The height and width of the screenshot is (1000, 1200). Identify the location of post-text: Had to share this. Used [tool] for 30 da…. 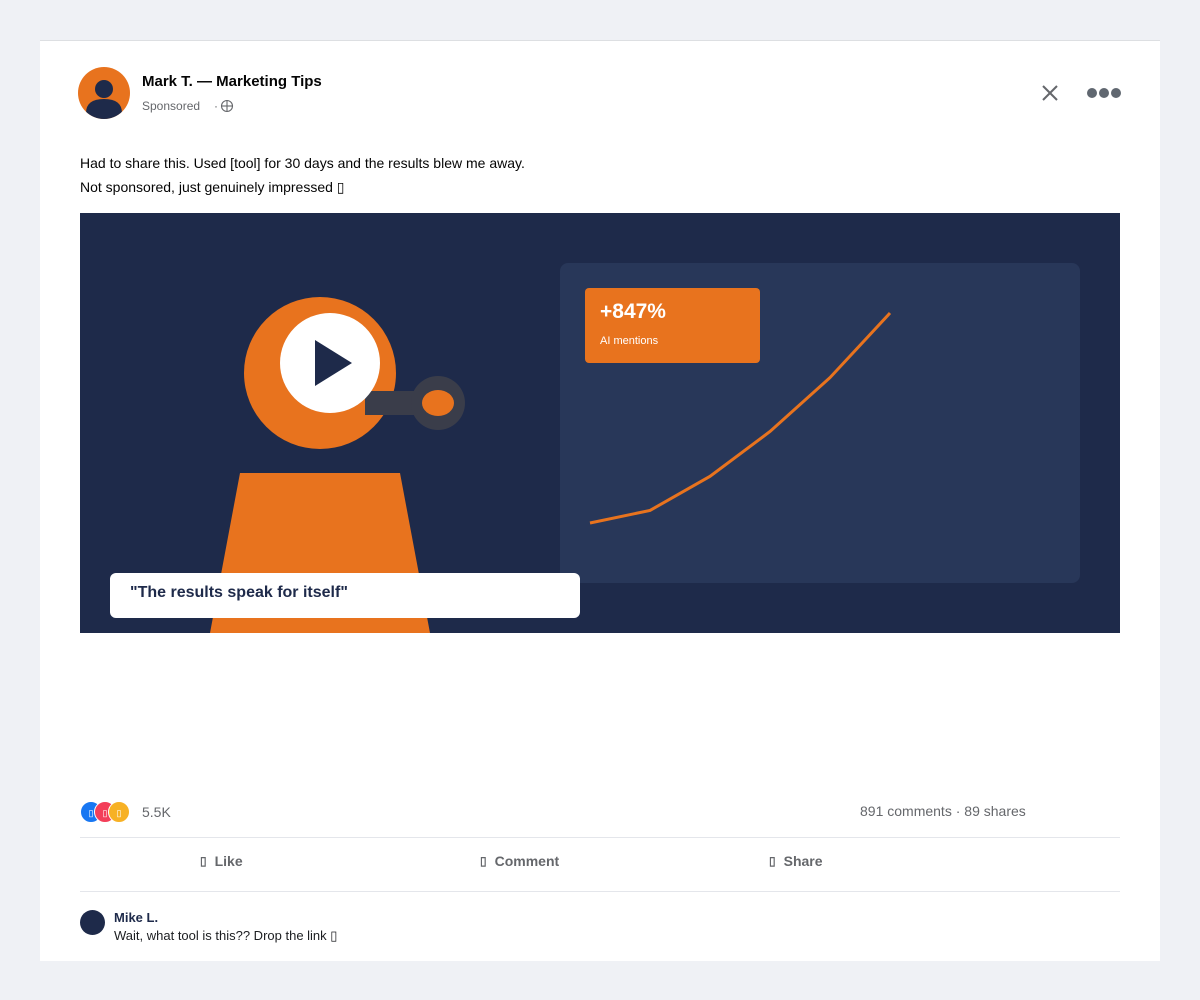
(302, 175).